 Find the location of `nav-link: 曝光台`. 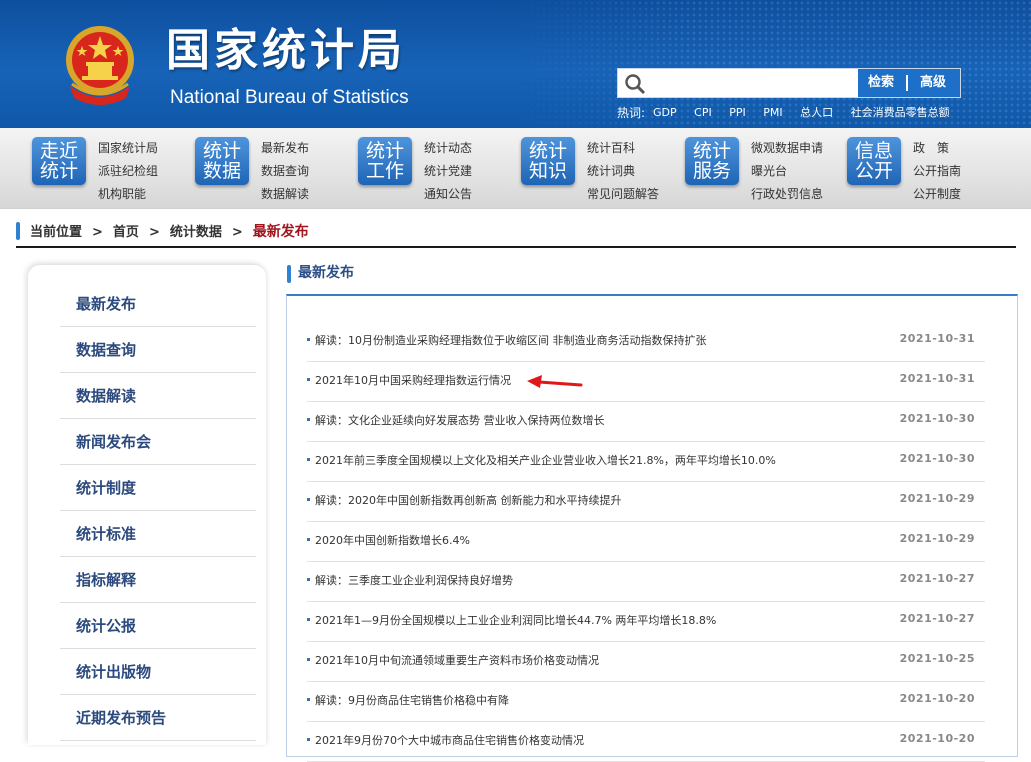

nav-link: 曝光台 is located at coordinates (787, 171).